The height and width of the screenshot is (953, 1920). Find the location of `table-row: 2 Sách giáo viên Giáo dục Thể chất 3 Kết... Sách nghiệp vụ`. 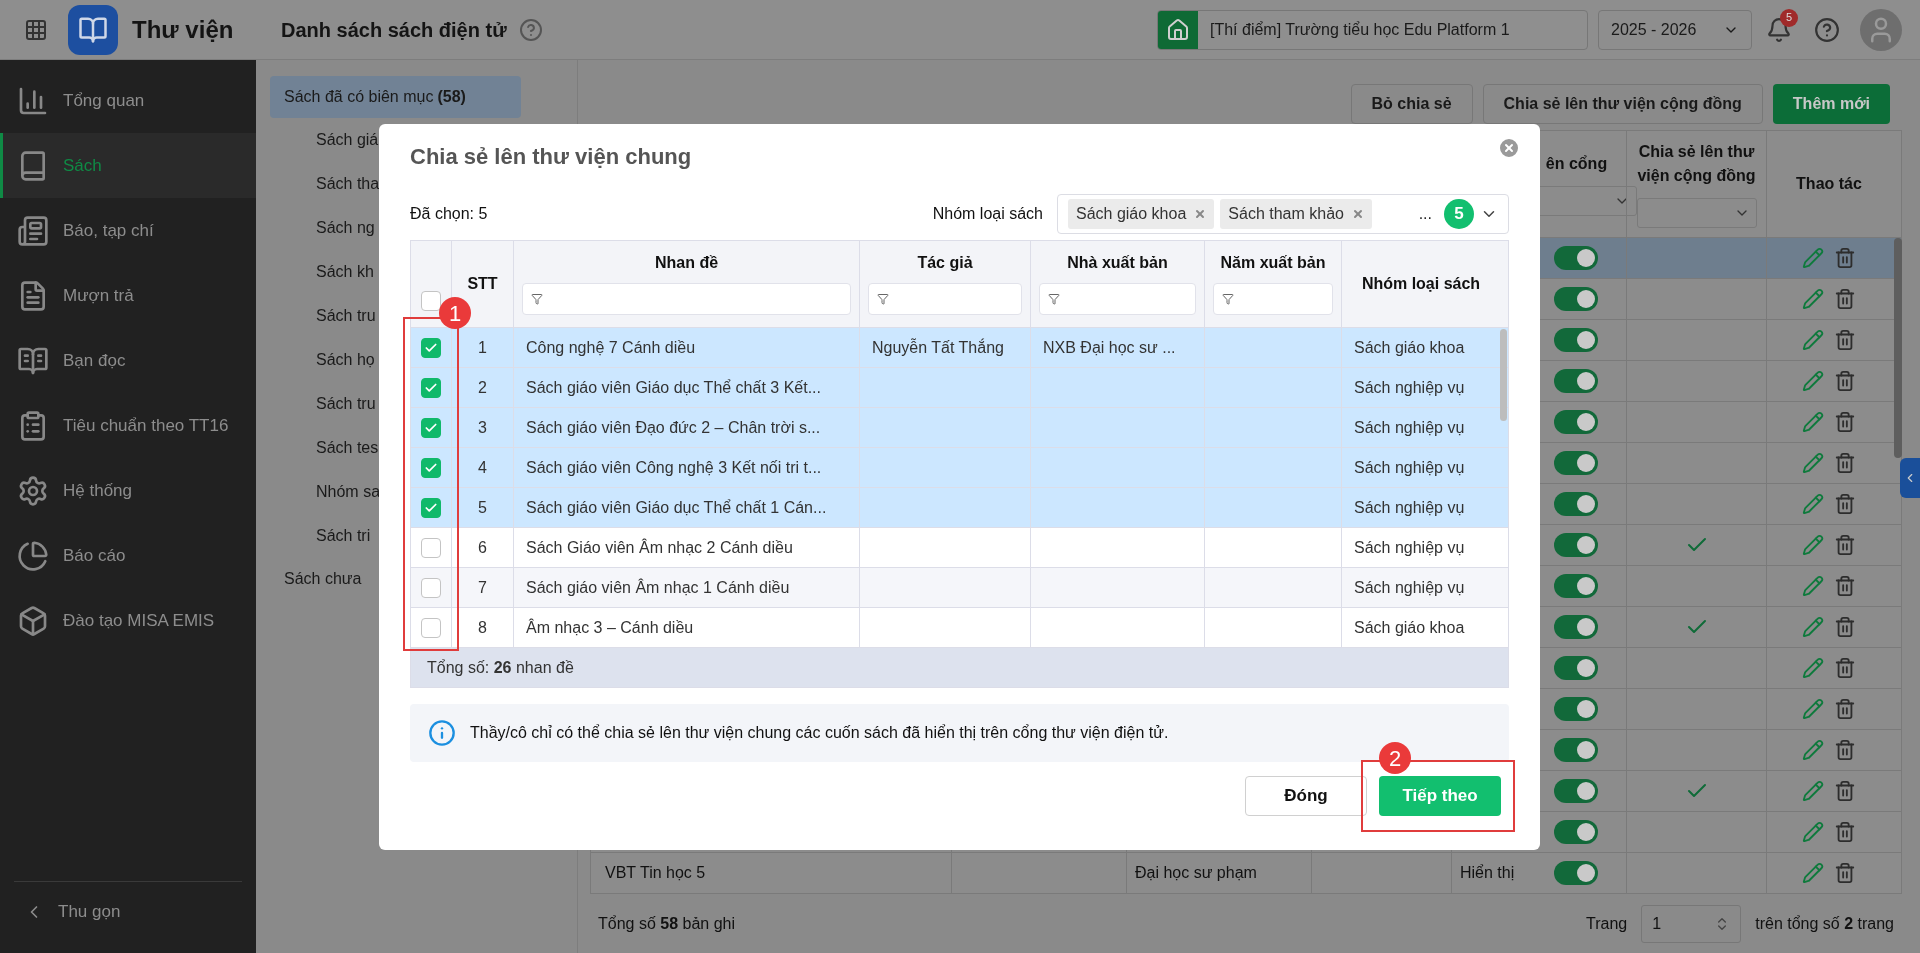

table-row: 2 Sách giáo viên Giáo dục Thể chất 3 Kết... Sách nghiệp vụ is located at coordinates (959, 387).